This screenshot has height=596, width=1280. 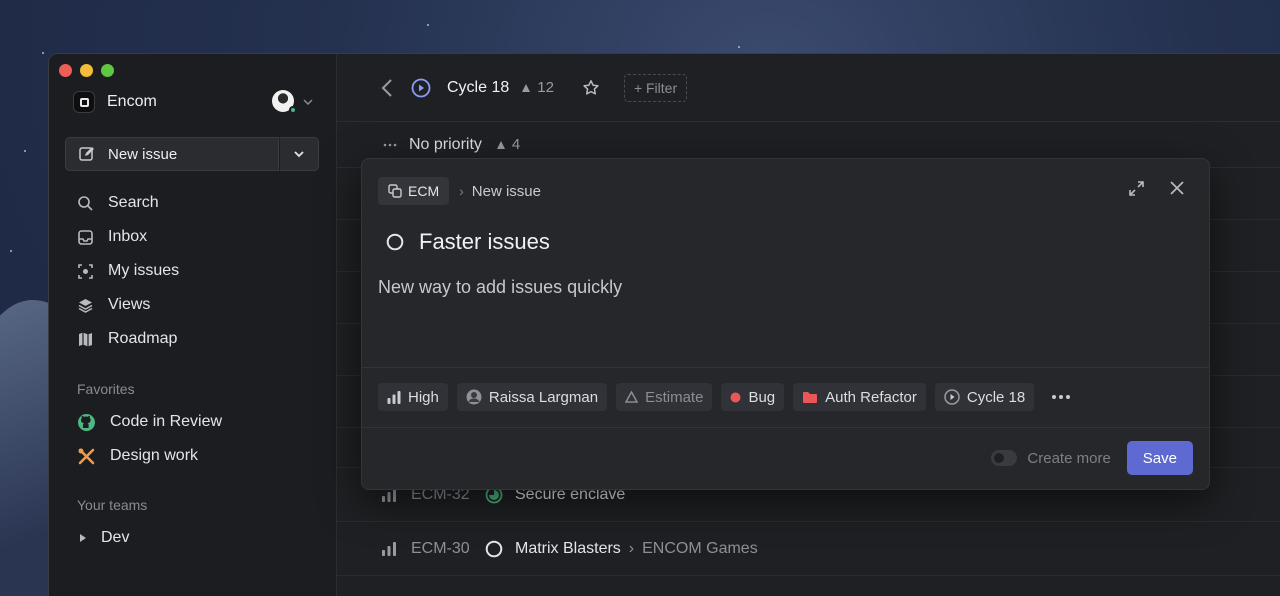 What do you see at coordinates (128, 236) in the screenshot?
I see `sidebar-item-label: Inbox` at bounding box center [128, 236].